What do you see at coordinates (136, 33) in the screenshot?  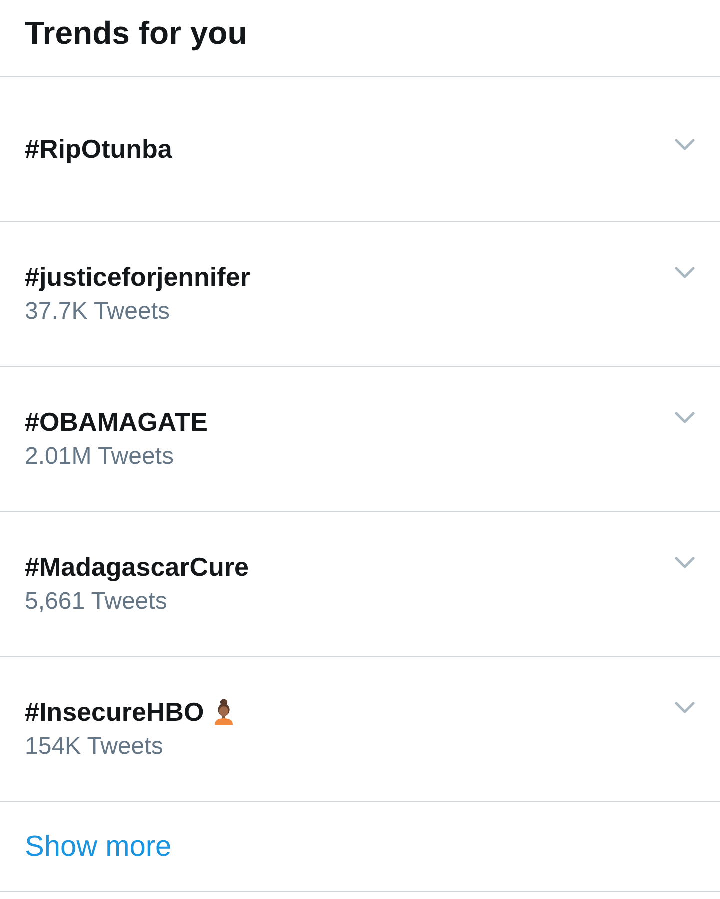 I see `section-title: Trends for you` at bounding box center [136, 33].